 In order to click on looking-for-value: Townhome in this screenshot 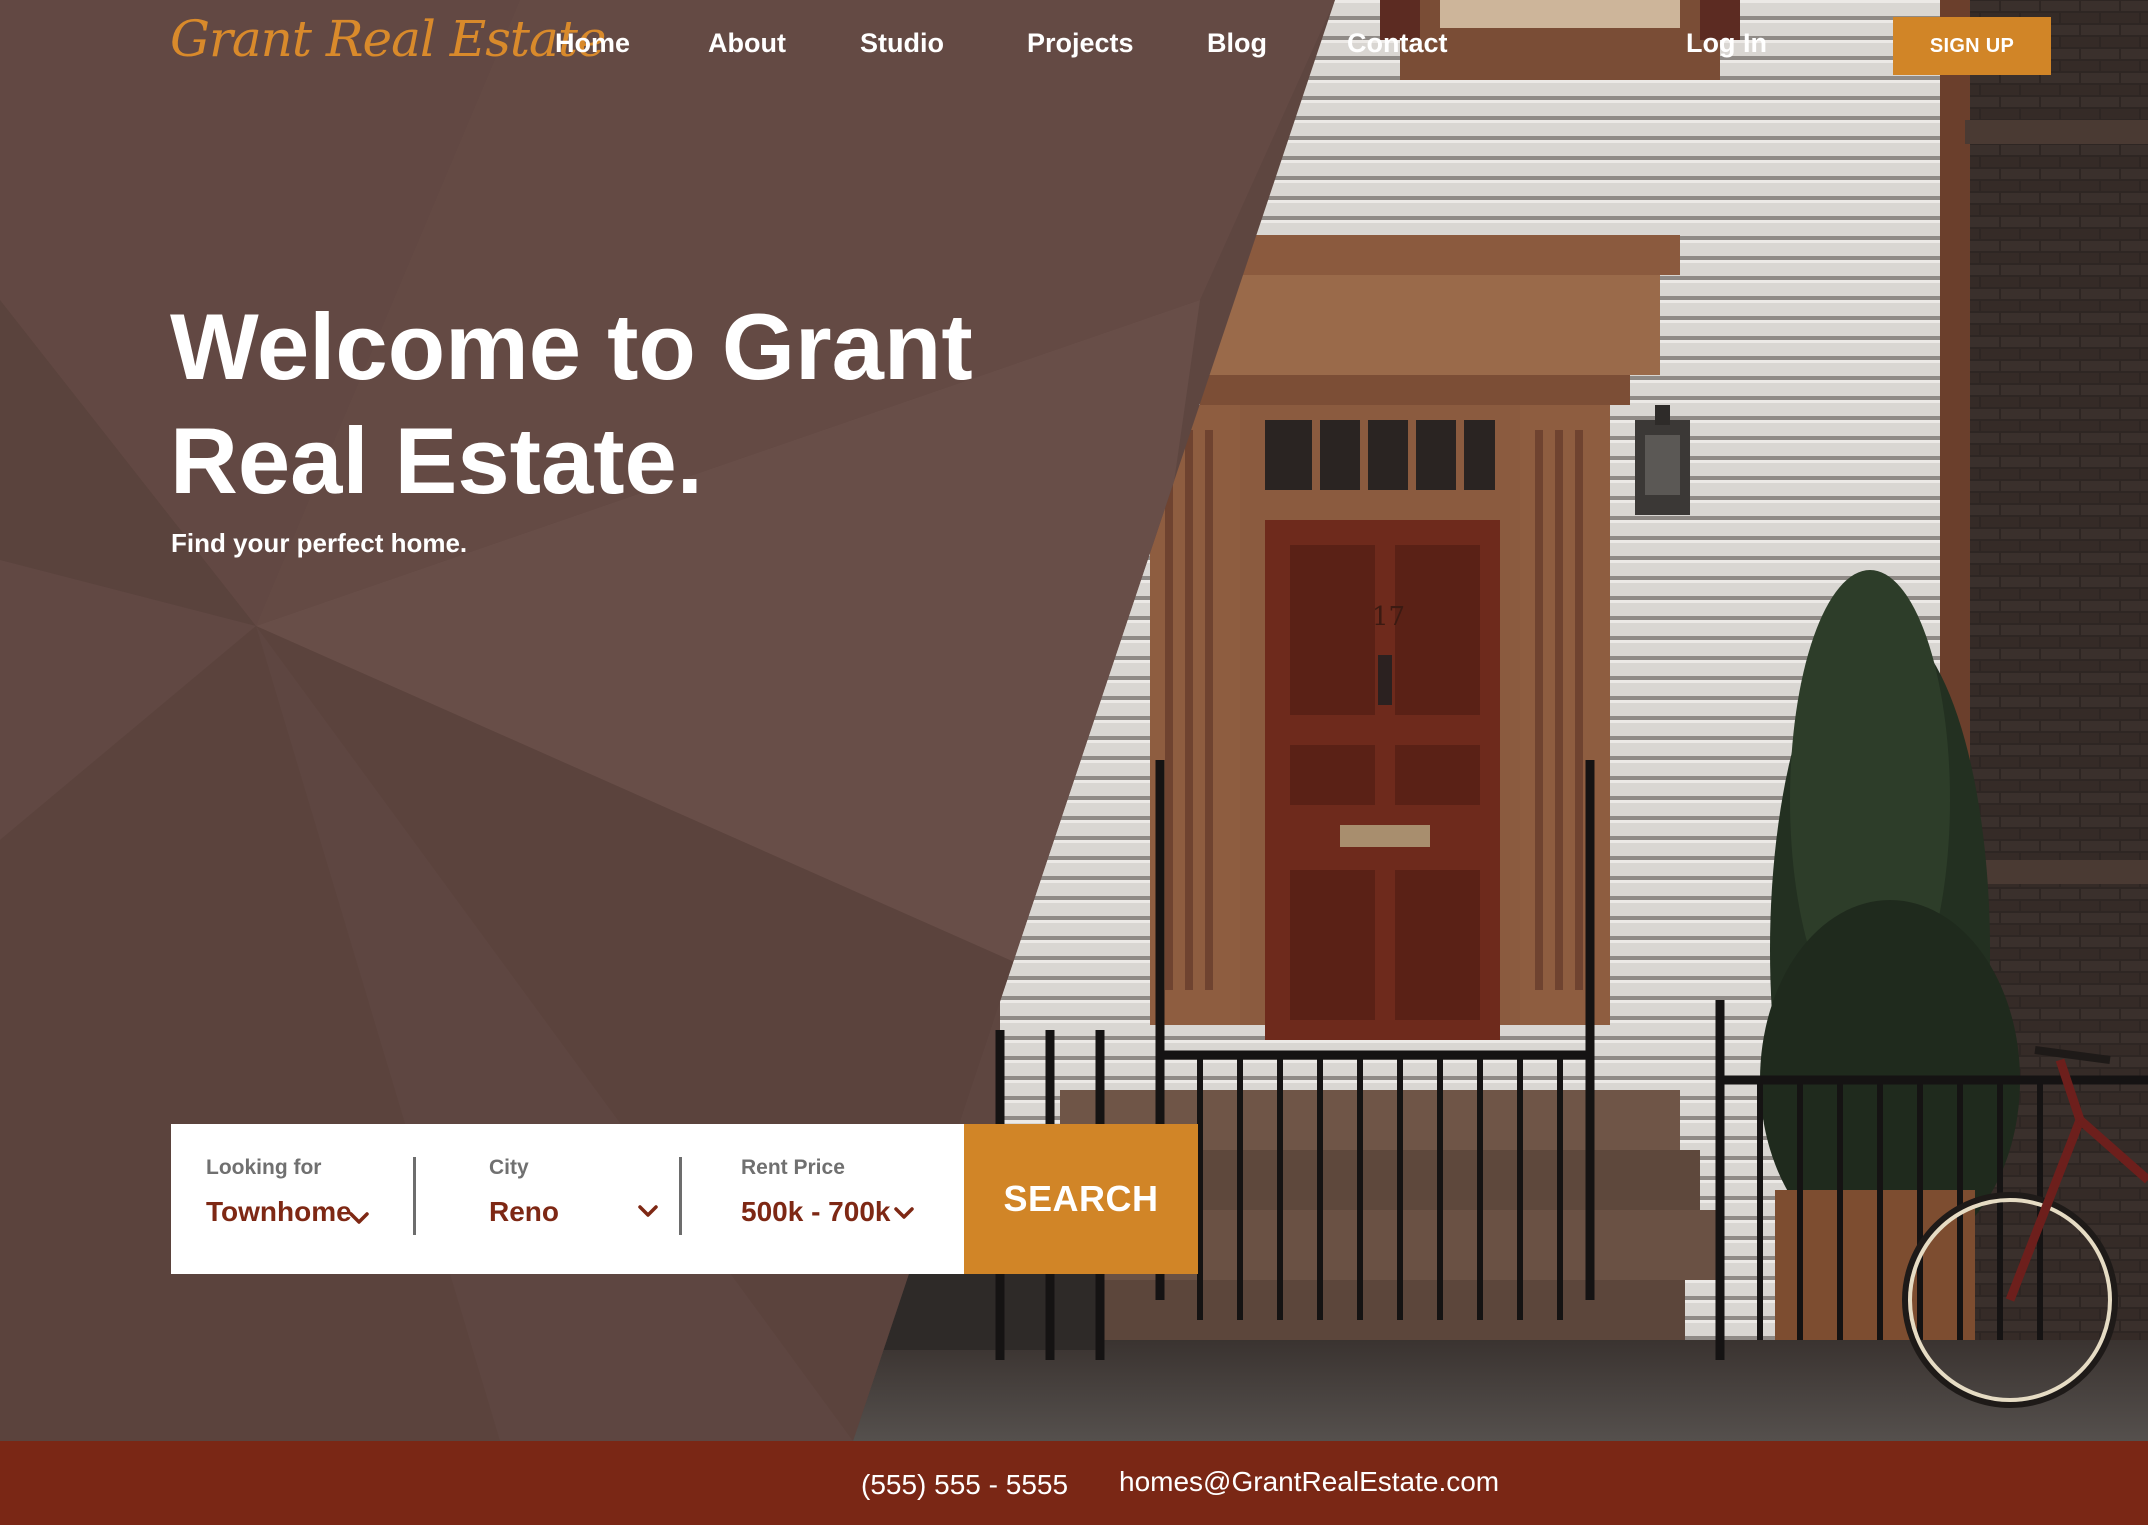, I will do `click(279, 1211)`.